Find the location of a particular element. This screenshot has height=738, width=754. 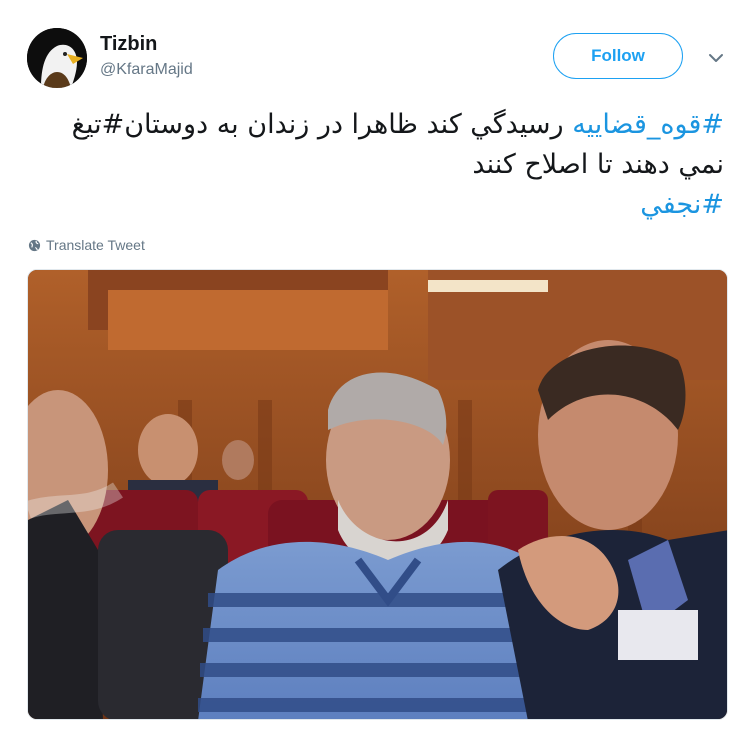

eagle-avatar-icon is located at coordinates (57, 58).